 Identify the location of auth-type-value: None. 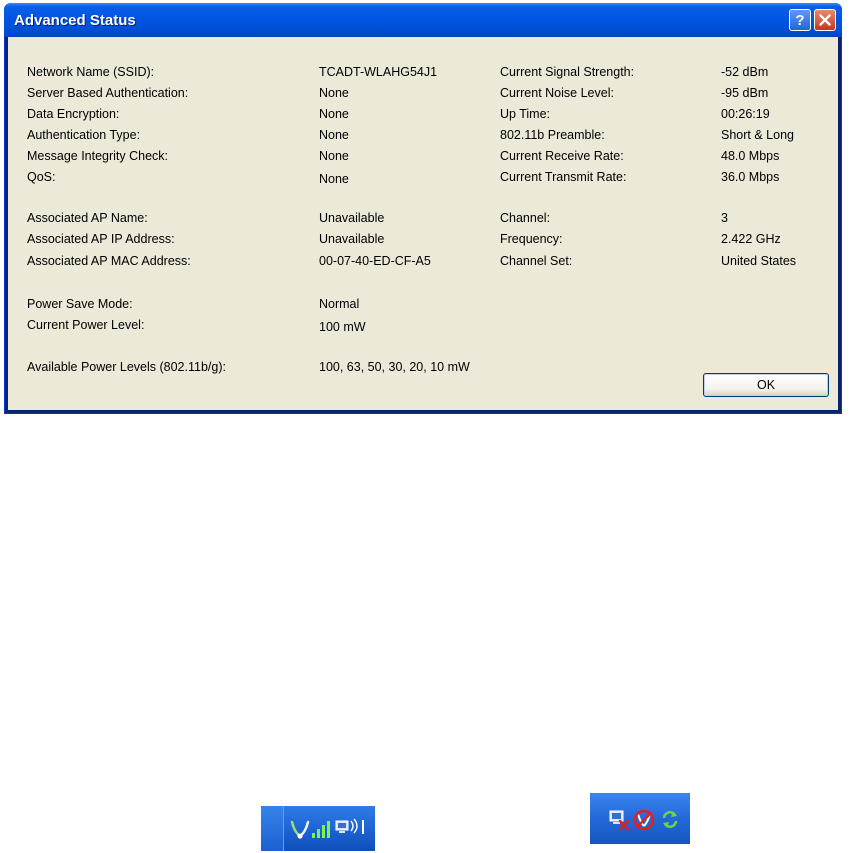
(334, 135).